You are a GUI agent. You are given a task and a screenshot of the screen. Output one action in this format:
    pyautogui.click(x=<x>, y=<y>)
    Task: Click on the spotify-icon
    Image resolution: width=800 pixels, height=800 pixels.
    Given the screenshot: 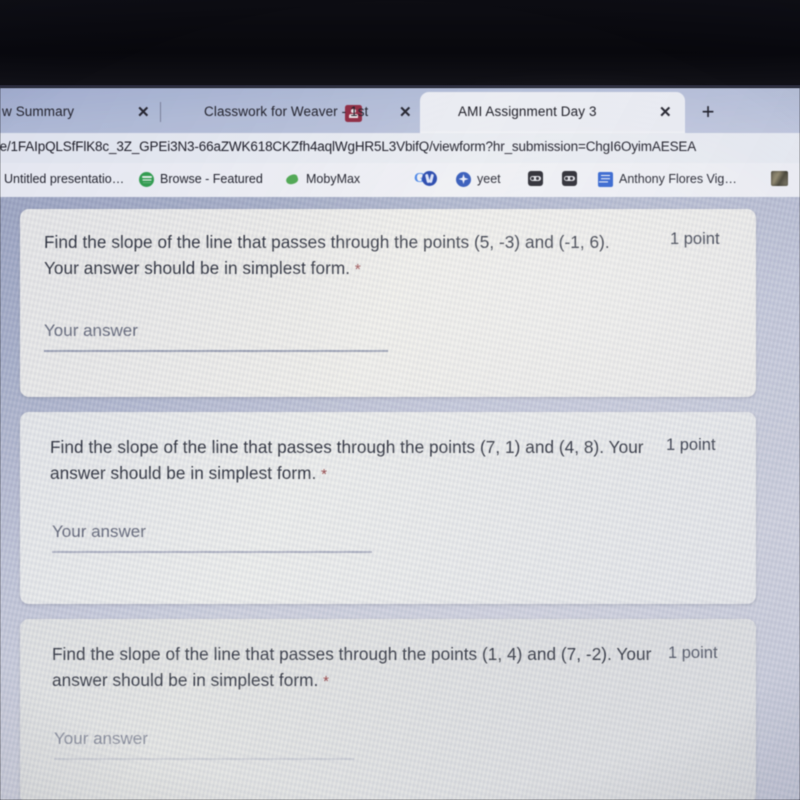 What is the action you would take?
    pyautogui.click(x=146, y=179)
    